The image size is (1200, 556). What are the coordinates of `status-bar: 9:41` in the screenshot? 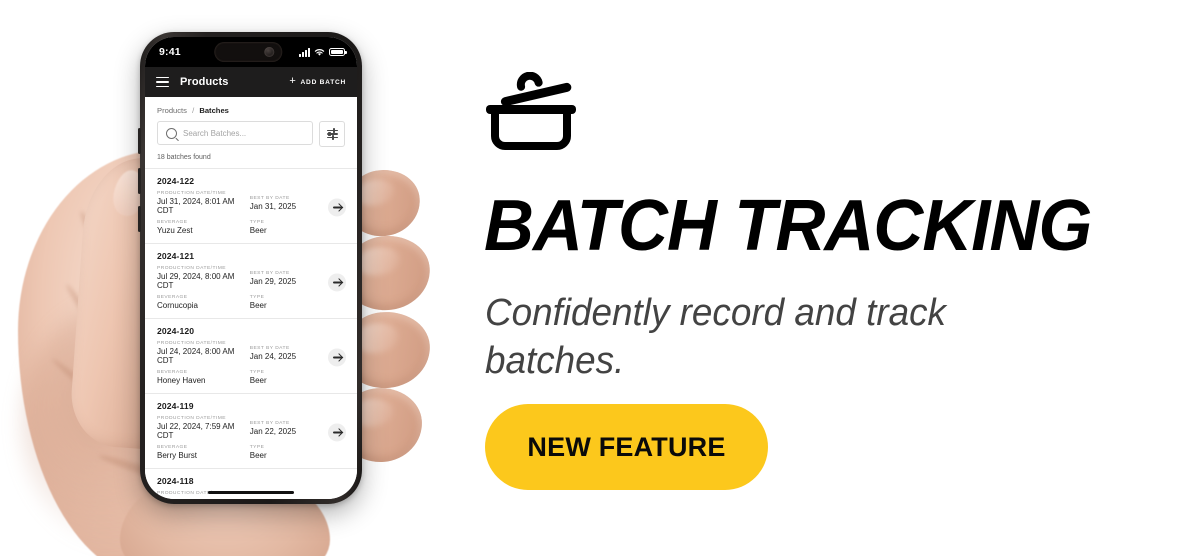 It's located at (251, 52).